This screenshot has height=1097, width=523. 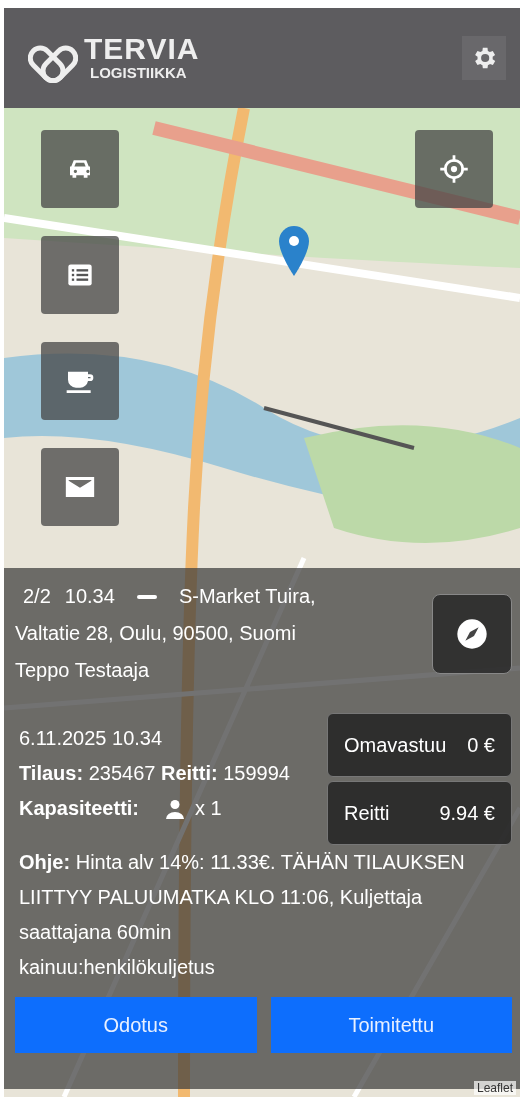 I want to click on message-button, so click(x=80, y=487).